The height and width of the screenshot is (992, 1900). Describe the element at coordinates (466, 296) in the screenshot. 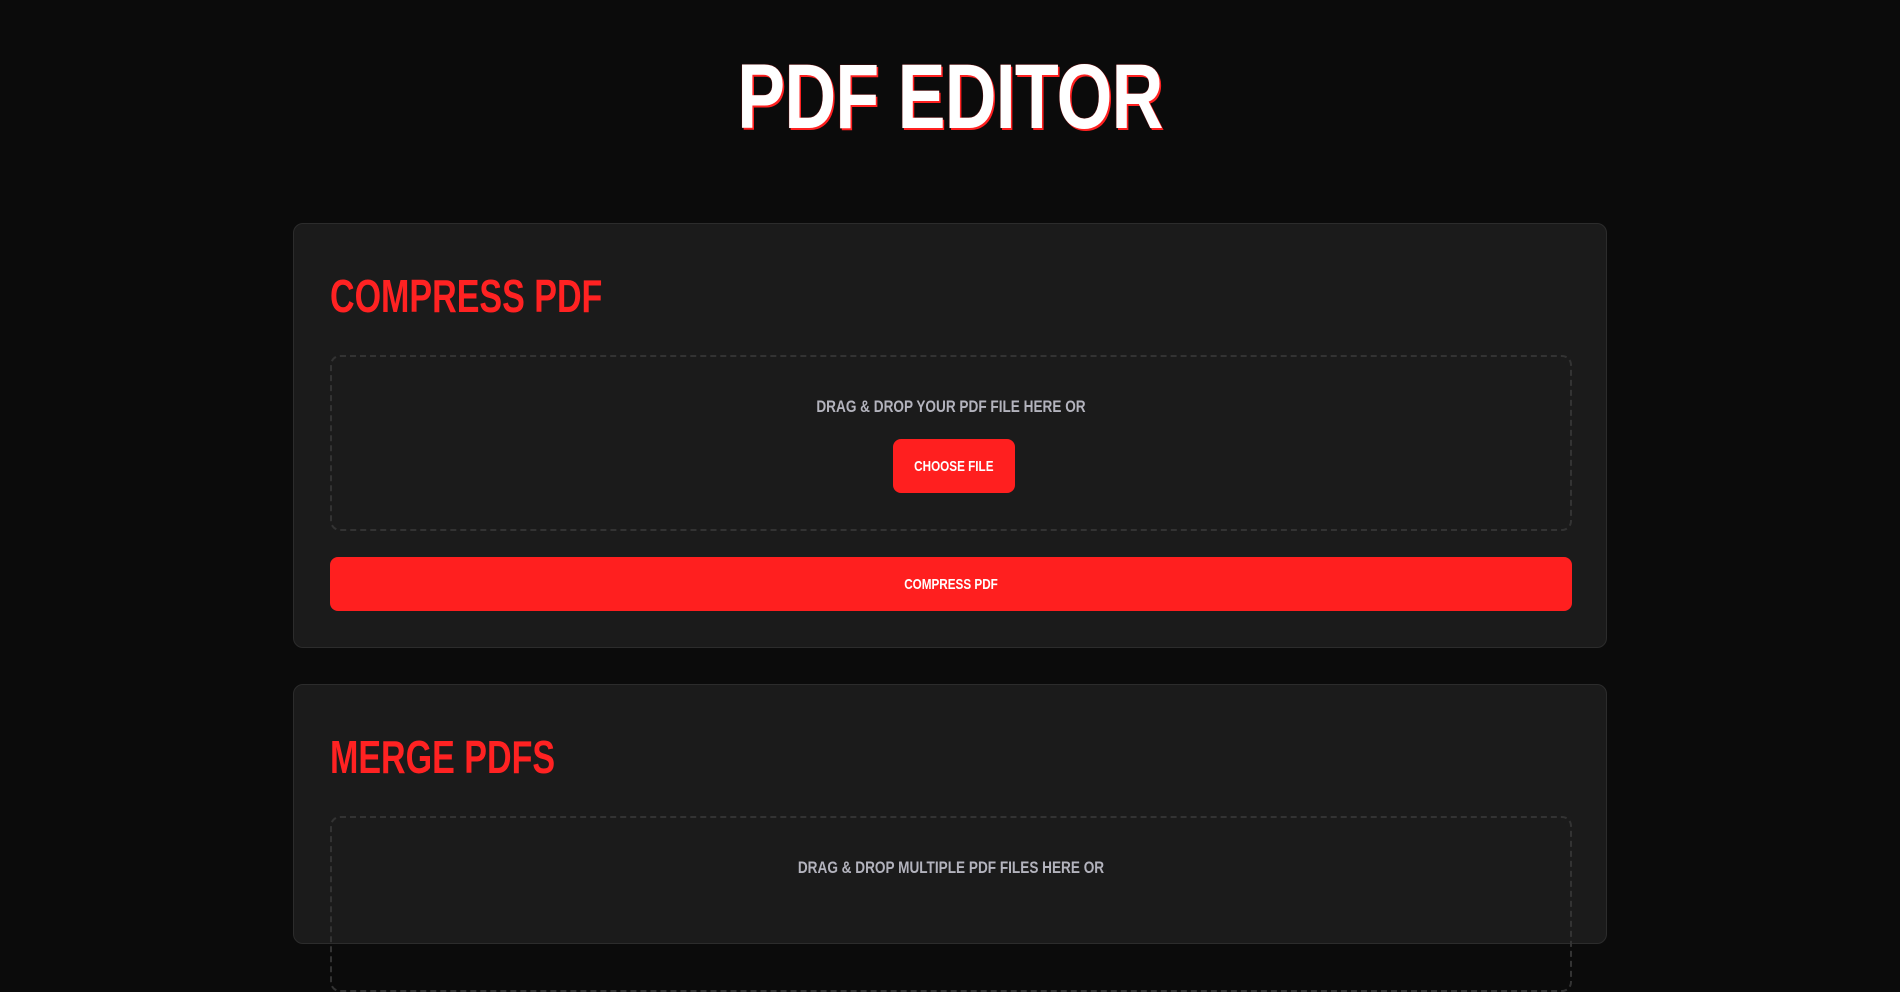

I see `compress-pdf-title: COMPRESS PDF` at that location.